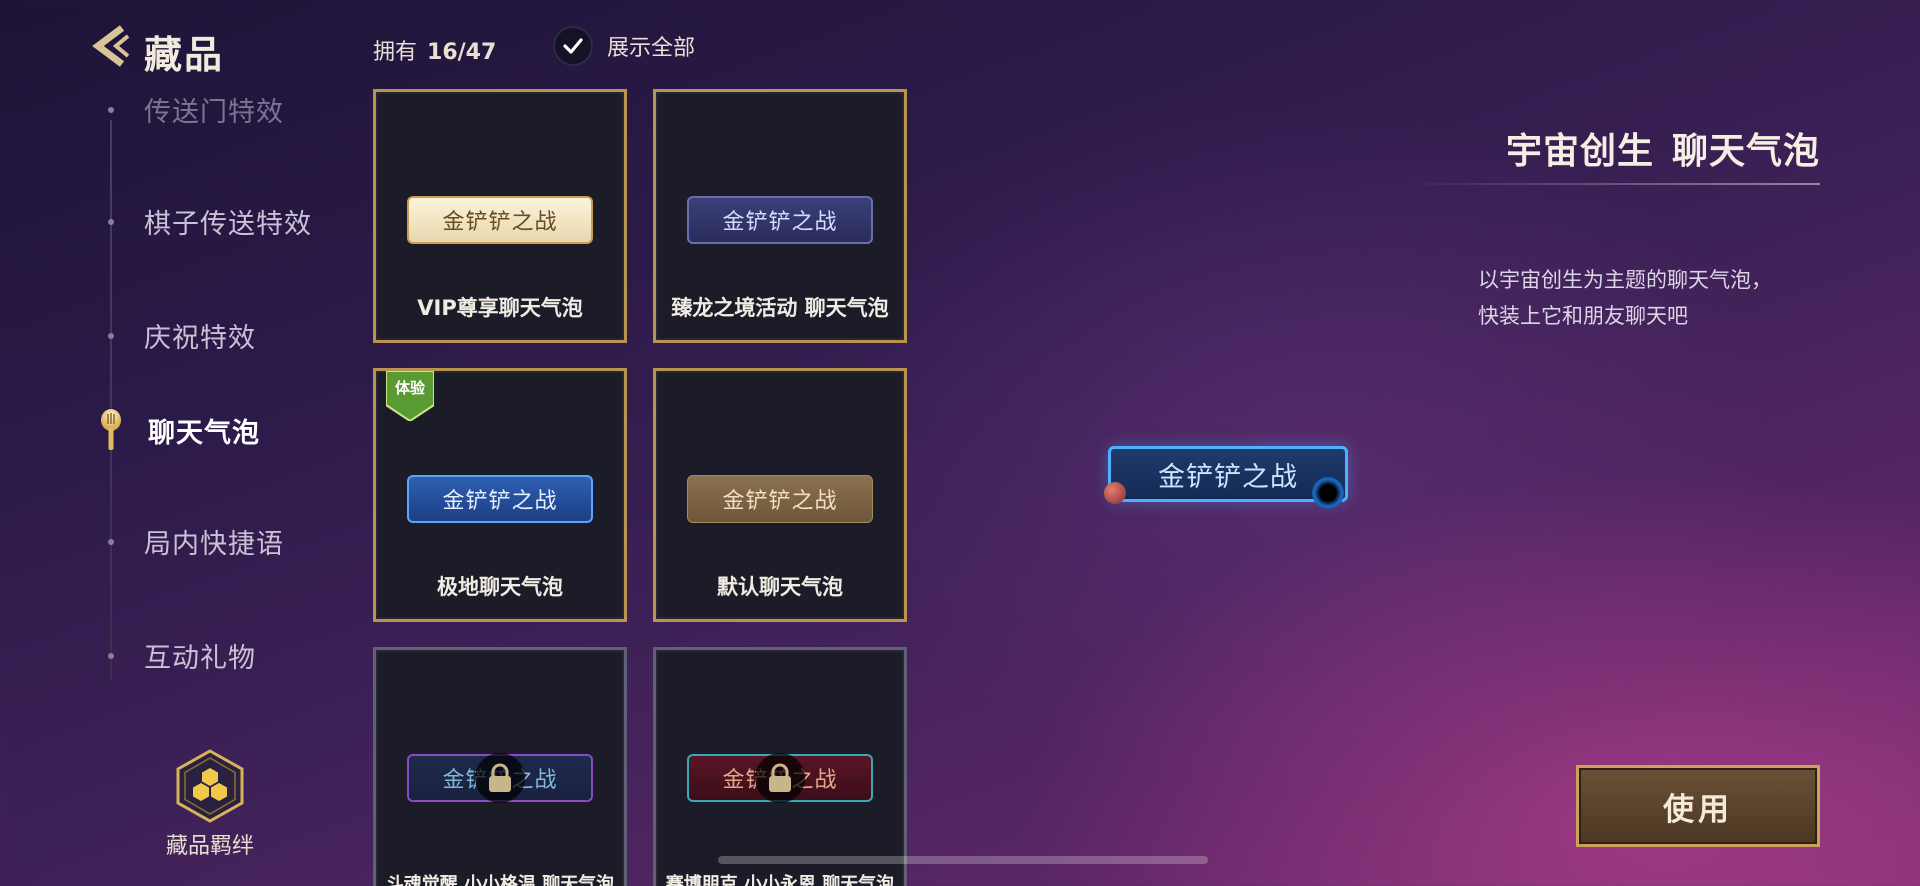 This screenshot has height=886, width=1920. Describe the element at coordinates (963, 860) in the screenshot. I see `home-indicator` at that location.